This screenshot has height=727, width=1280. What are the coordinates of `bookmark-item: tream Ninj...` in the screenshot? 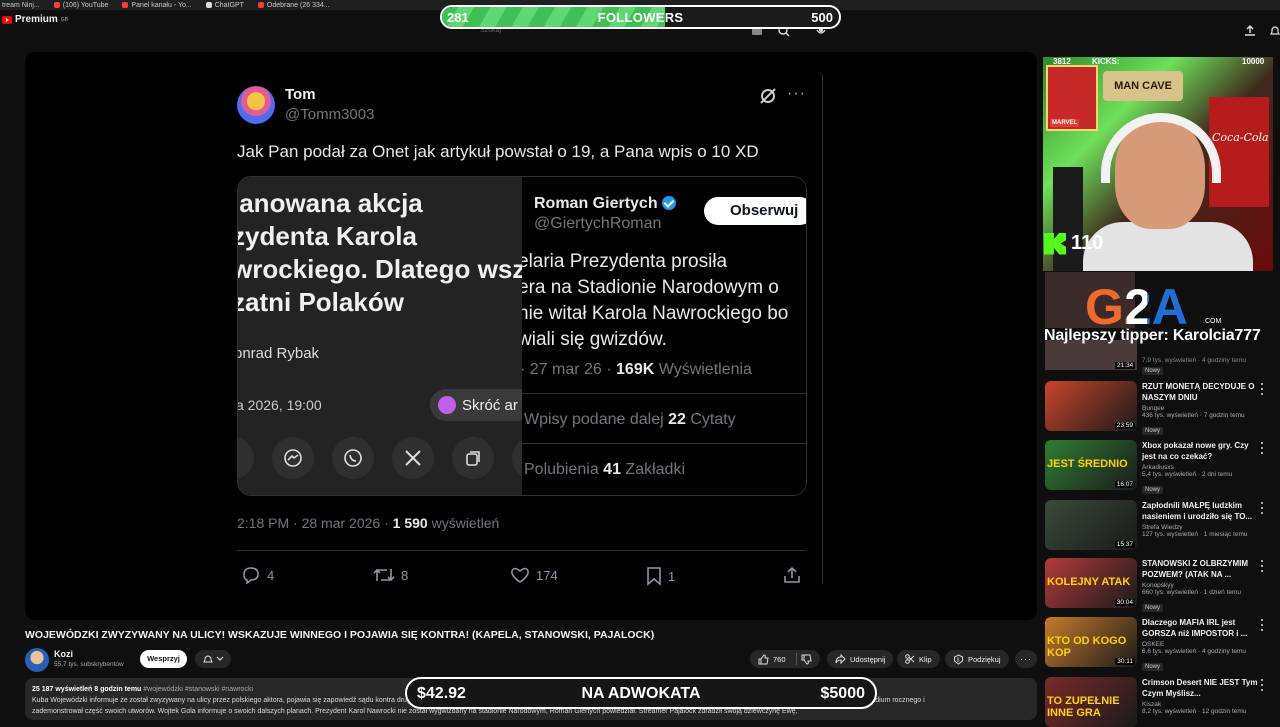 It's located at (21, 5).